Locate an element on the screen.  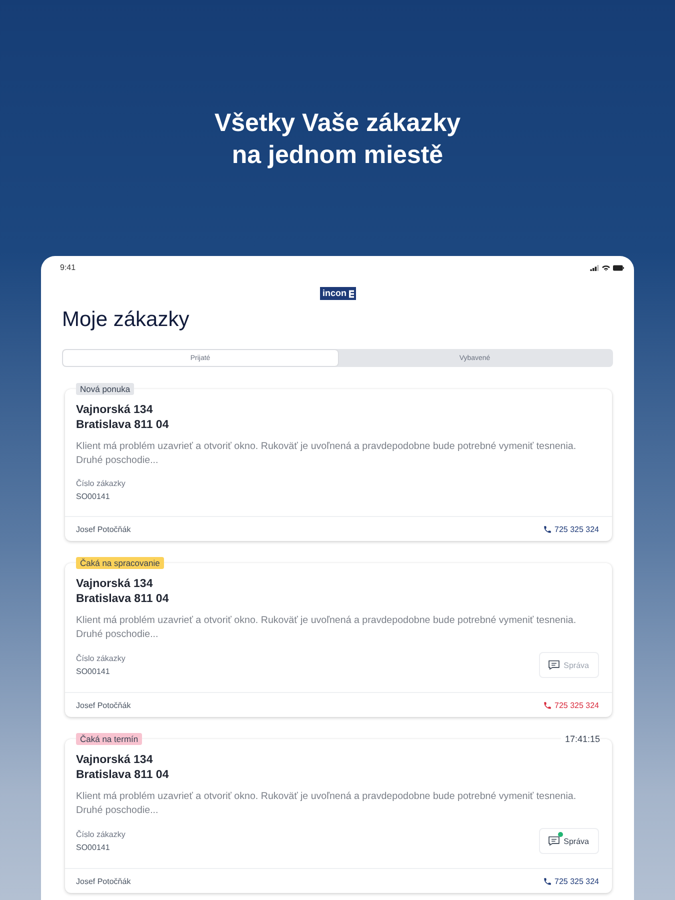
logo-text: incon is located at coordinates (334, 293).